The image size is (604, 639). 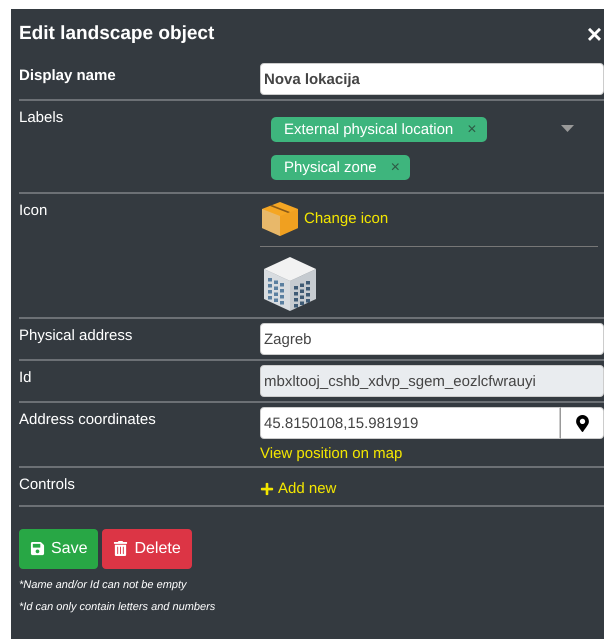 What do you see at coordinates (26, 378) in the screenshot?
I see `field-label: Id` at bounding box center [26, 378].